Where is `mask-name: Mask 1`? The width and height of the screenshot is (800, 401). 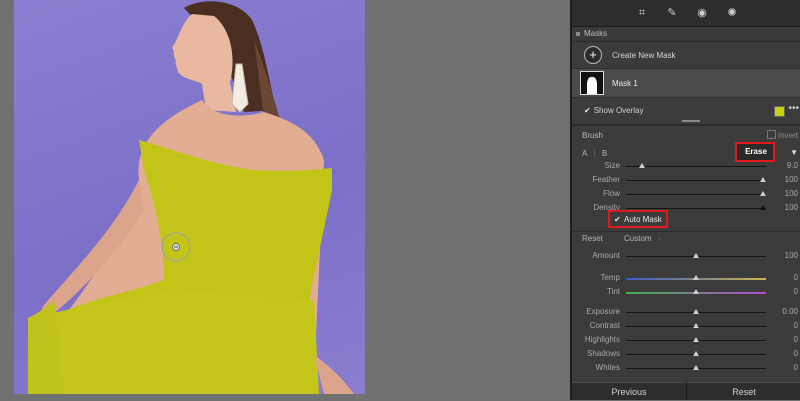
mask-name: Mask 1 is located at coordinates (625, 83).